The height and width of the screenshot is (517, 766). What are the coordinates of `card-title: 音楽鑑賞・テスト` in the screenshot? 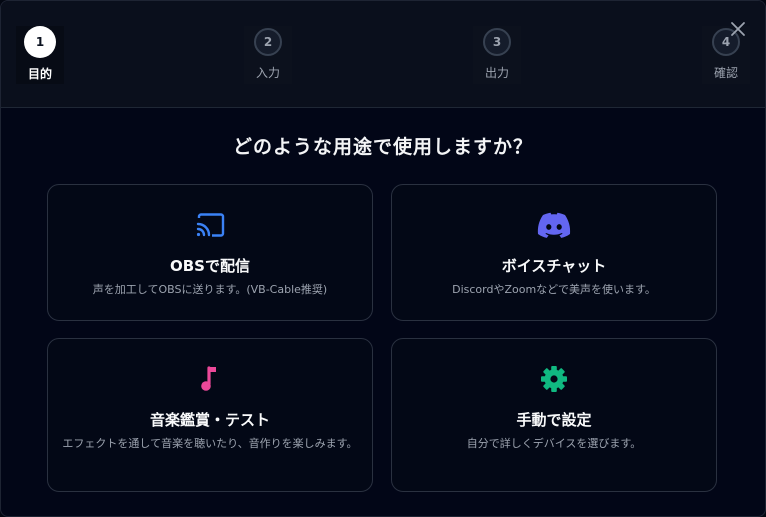 It's located at (209, 420).